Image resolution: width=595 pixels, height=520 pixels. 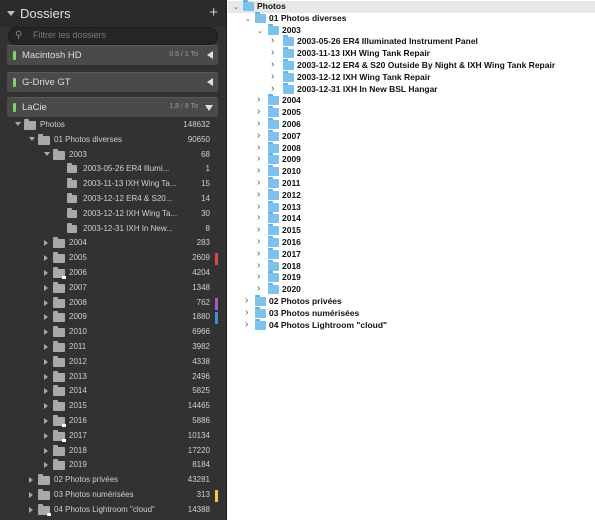 I want to click on folder-row: 2009 1880, so click(x=112, y=317).